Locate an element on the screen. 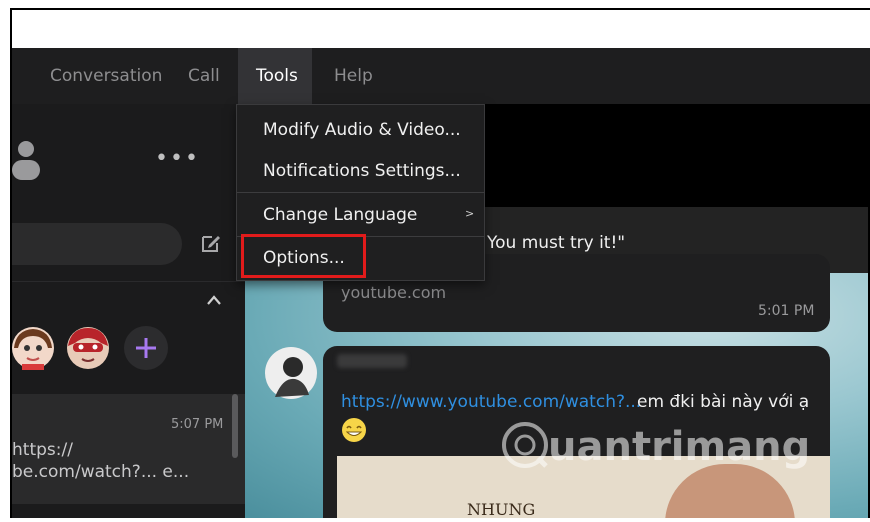 The image size is (870, 522). contact-avatar-girl is located at coordinates (33, 348).